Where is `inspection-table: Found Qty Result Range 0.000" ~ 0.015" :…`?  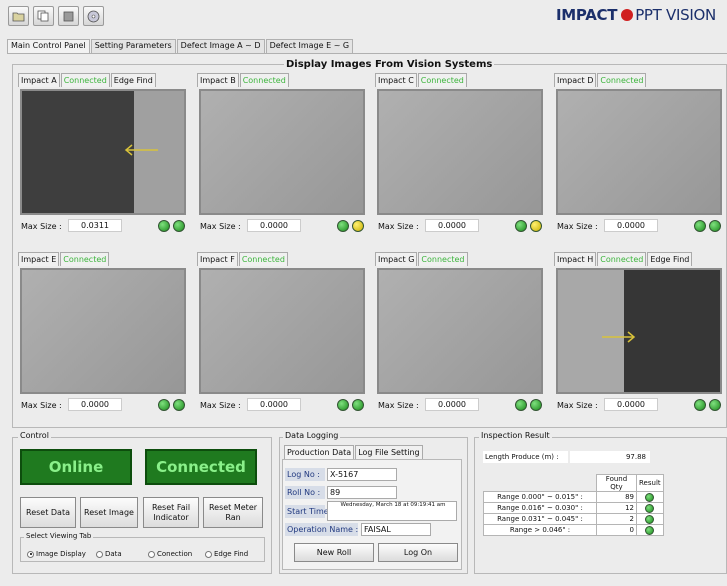
inspection-table: Found Qty Result Range 0.000" ~ 0.015" :… is located at coordinates (573, 505).